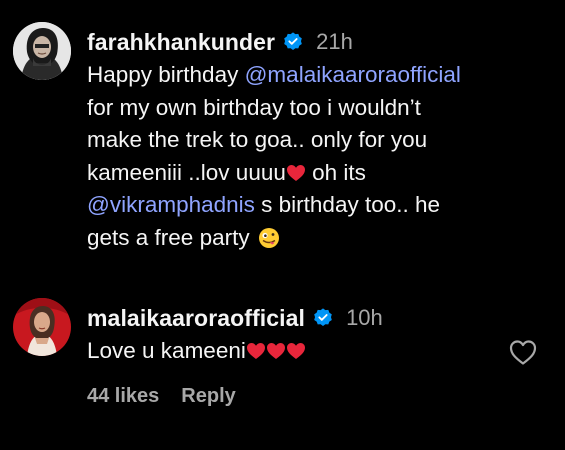  What do you see at coordinates (123, 396) in the screenshot?
I see `likes-count: 44 likes` at bounding box center [123, 396].